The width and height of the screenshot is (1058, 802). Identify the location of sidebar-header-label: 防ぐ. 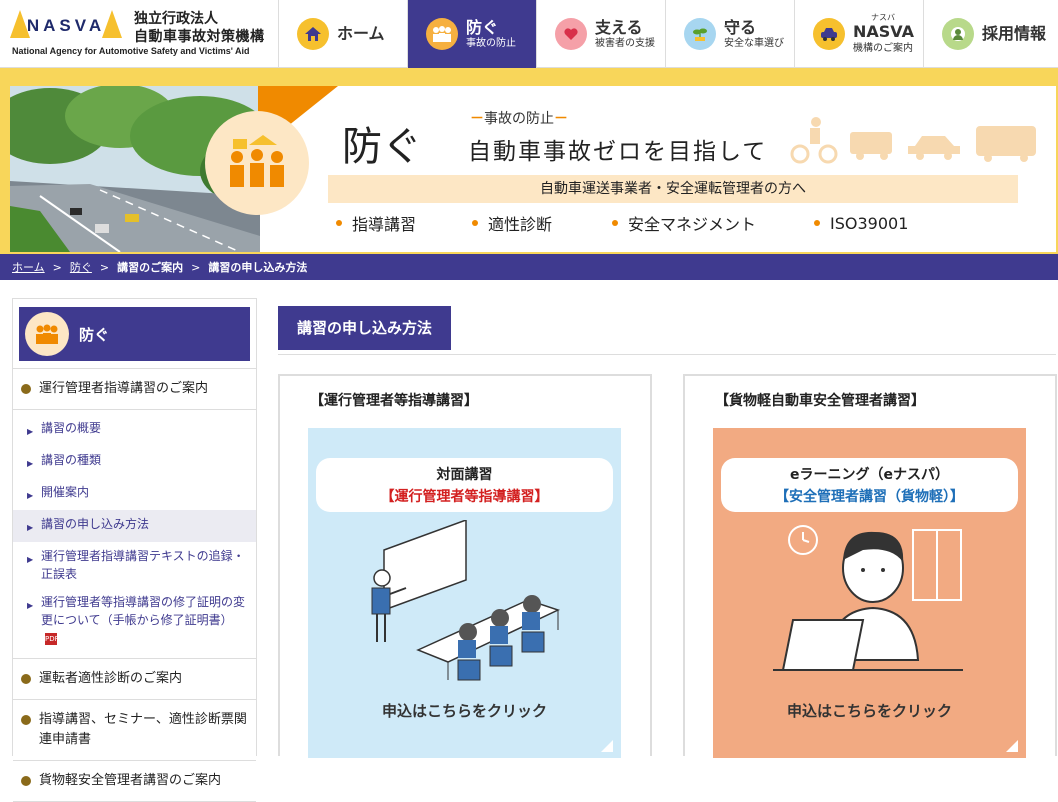
(94, 334).